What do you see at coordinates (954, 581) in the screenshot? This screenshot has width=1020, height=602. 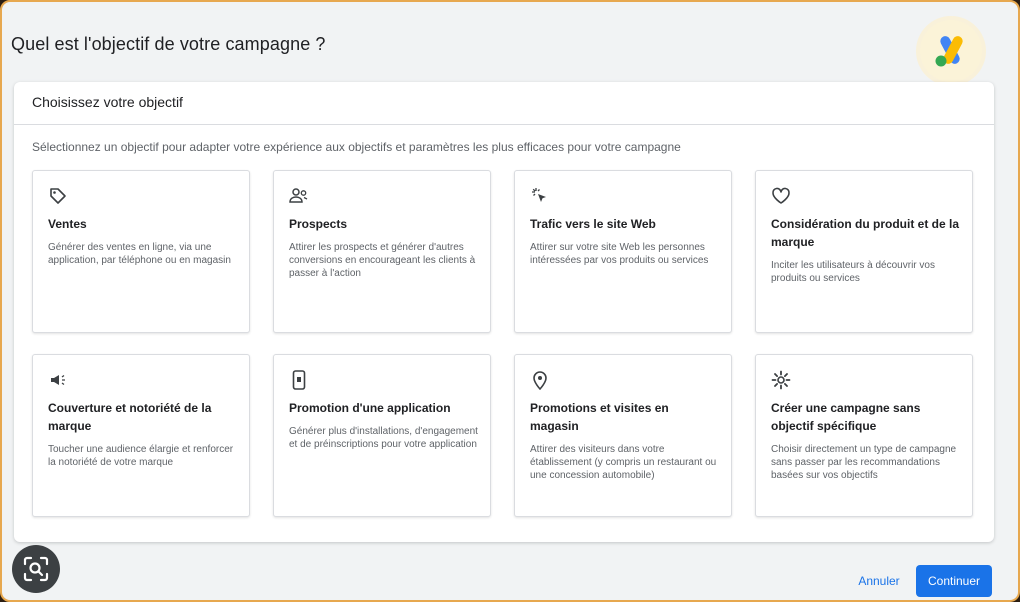 I see `continue-button: Continuer` at bounding box center [954, 581].